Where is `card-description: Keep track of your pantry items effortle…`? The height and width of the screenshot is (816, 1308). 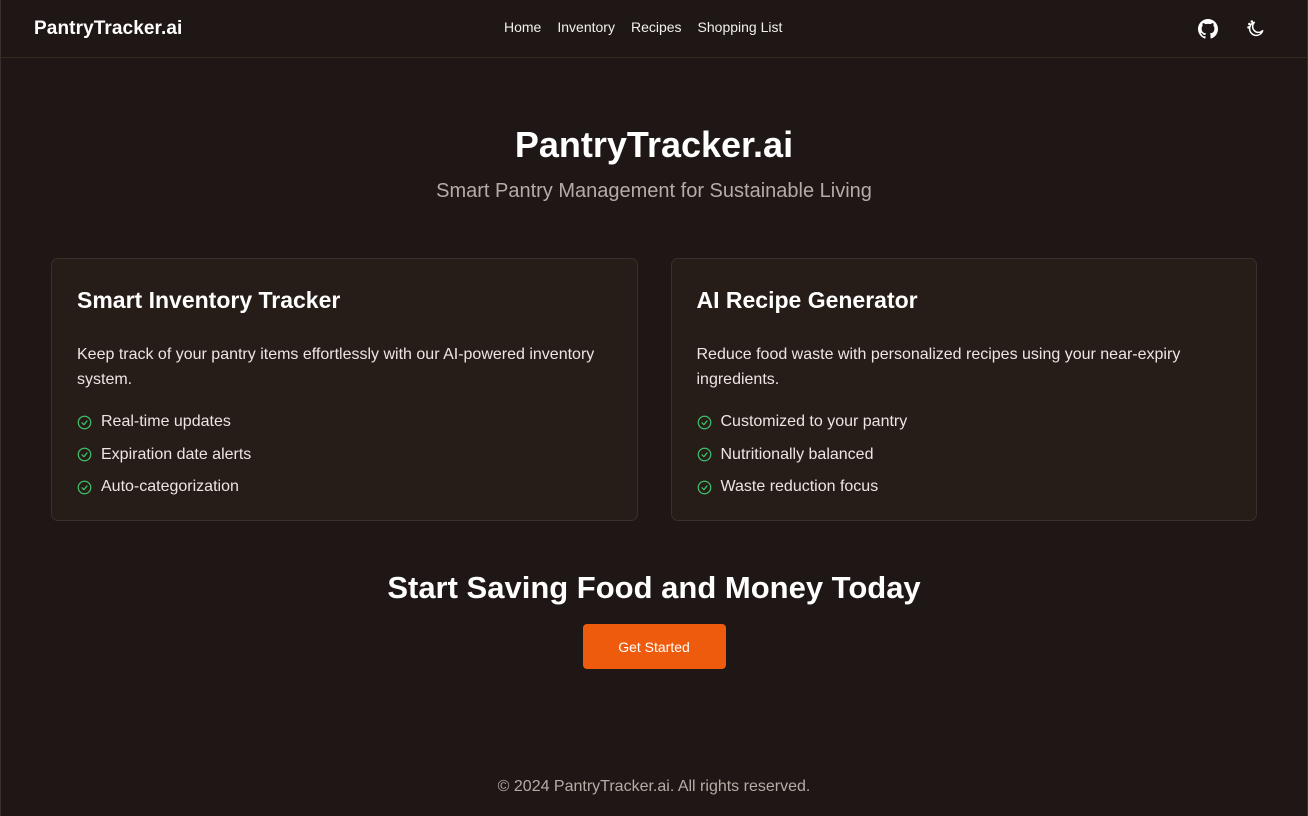 card-description: Keep track of your pantry items effortle… is located at coordinates (336, 367).